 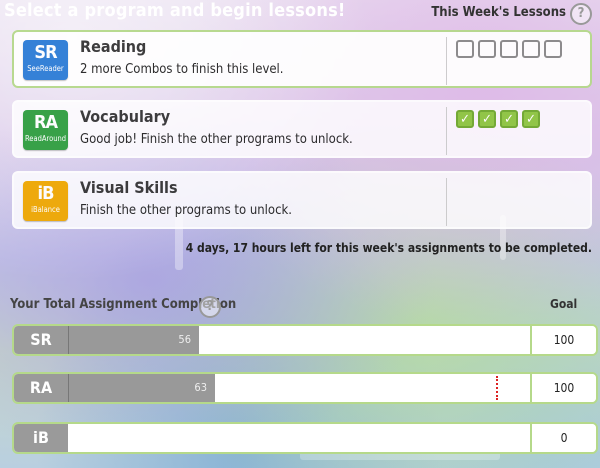 What do you see at coordinates (184, 339) in the screenshot?
I see `progress-value: 56` at bounding box center [184, 339].